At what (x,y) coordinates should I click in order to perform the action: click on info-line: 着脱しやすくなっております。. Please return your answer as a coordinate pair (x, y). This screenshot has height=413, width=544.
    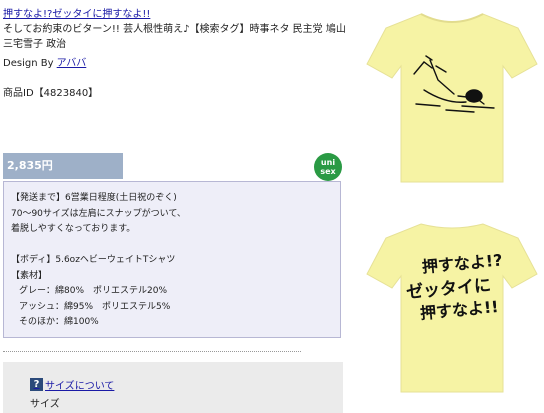
    Looking at the image, I should click on (73, 229).